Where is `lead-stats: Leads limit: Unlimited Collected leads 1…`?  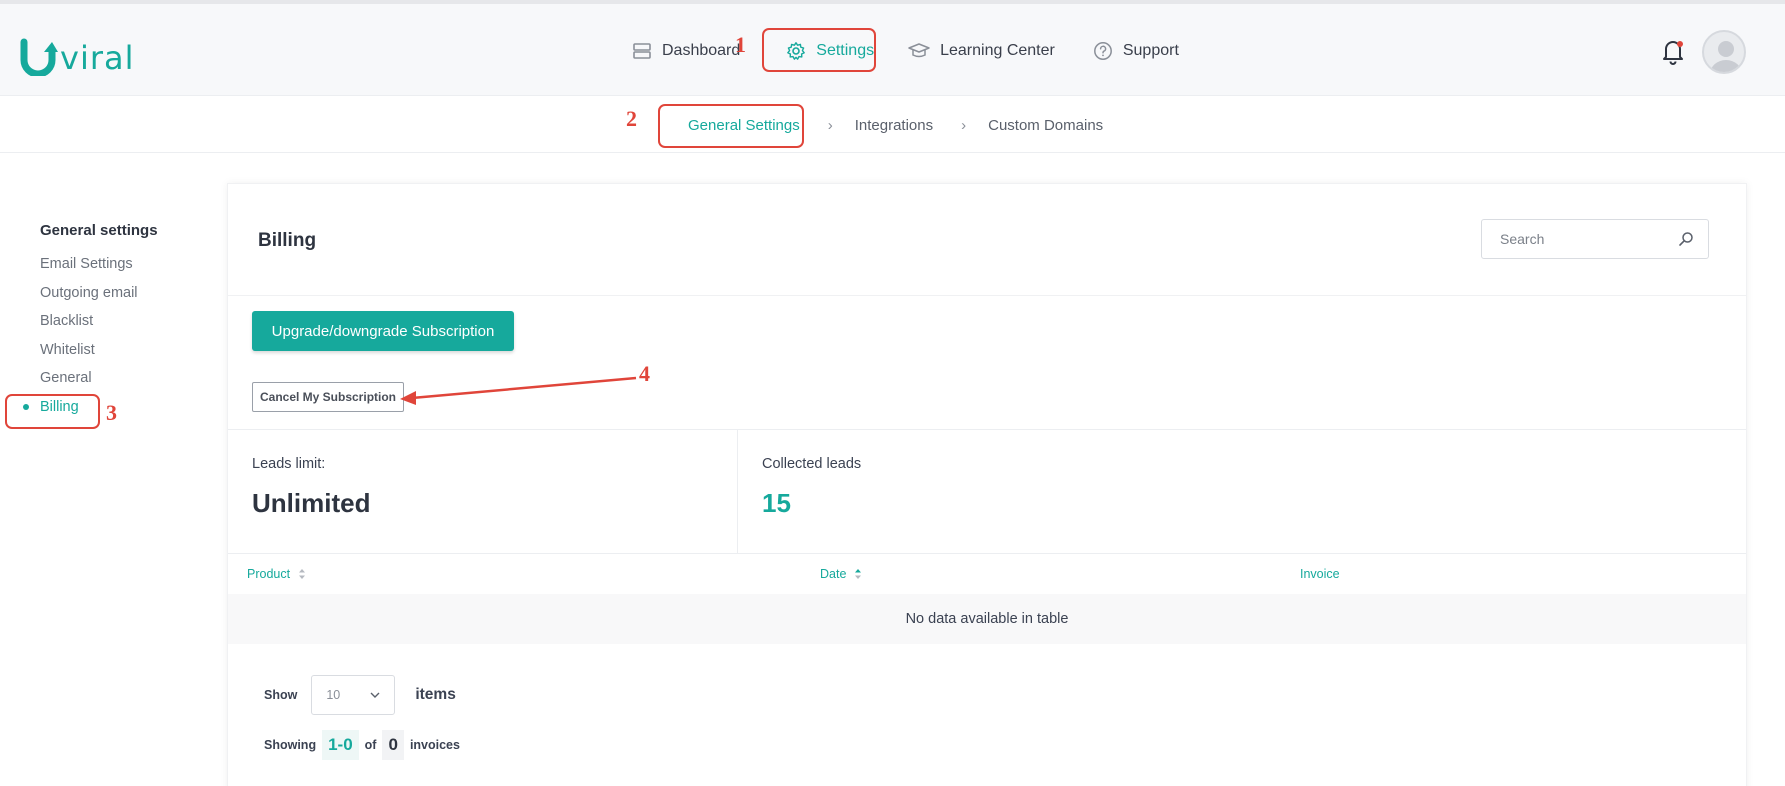
lead-stats: Leads limit: Unlimited Collected leads 1… is located at coordinates (987, 492).